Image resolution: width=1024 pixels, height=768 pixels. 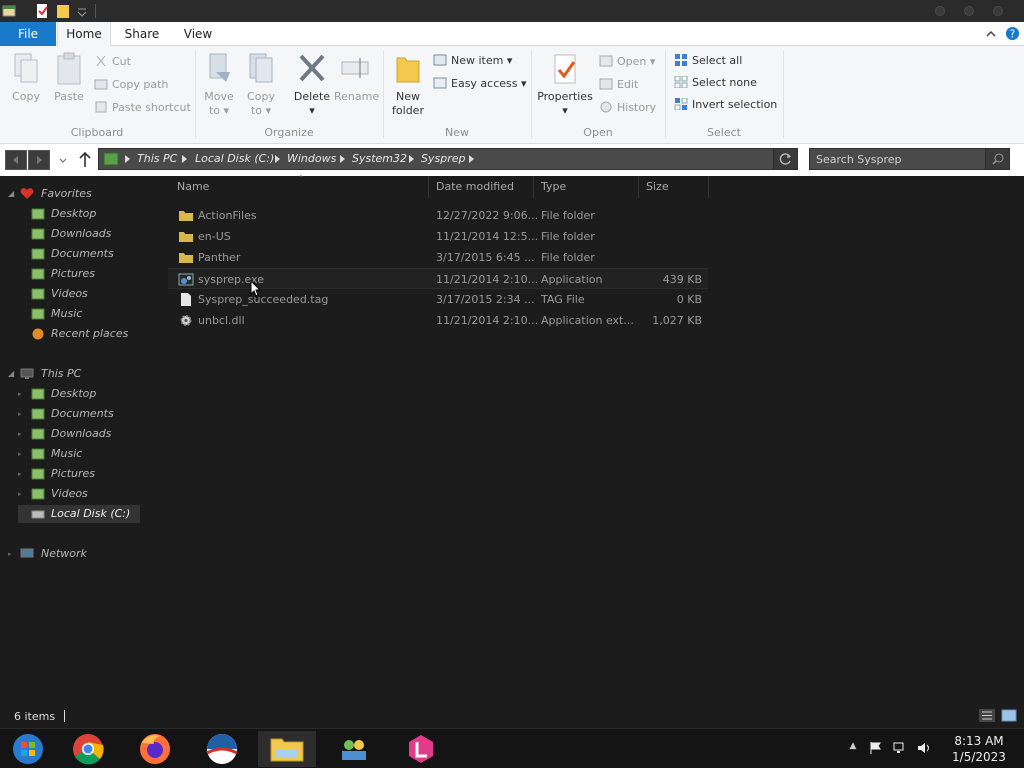 What do you see at coordinates (11, 374) in the screenshot?
I see `expand-this-pc-icon: ◢` at bounding box center [11, 374].